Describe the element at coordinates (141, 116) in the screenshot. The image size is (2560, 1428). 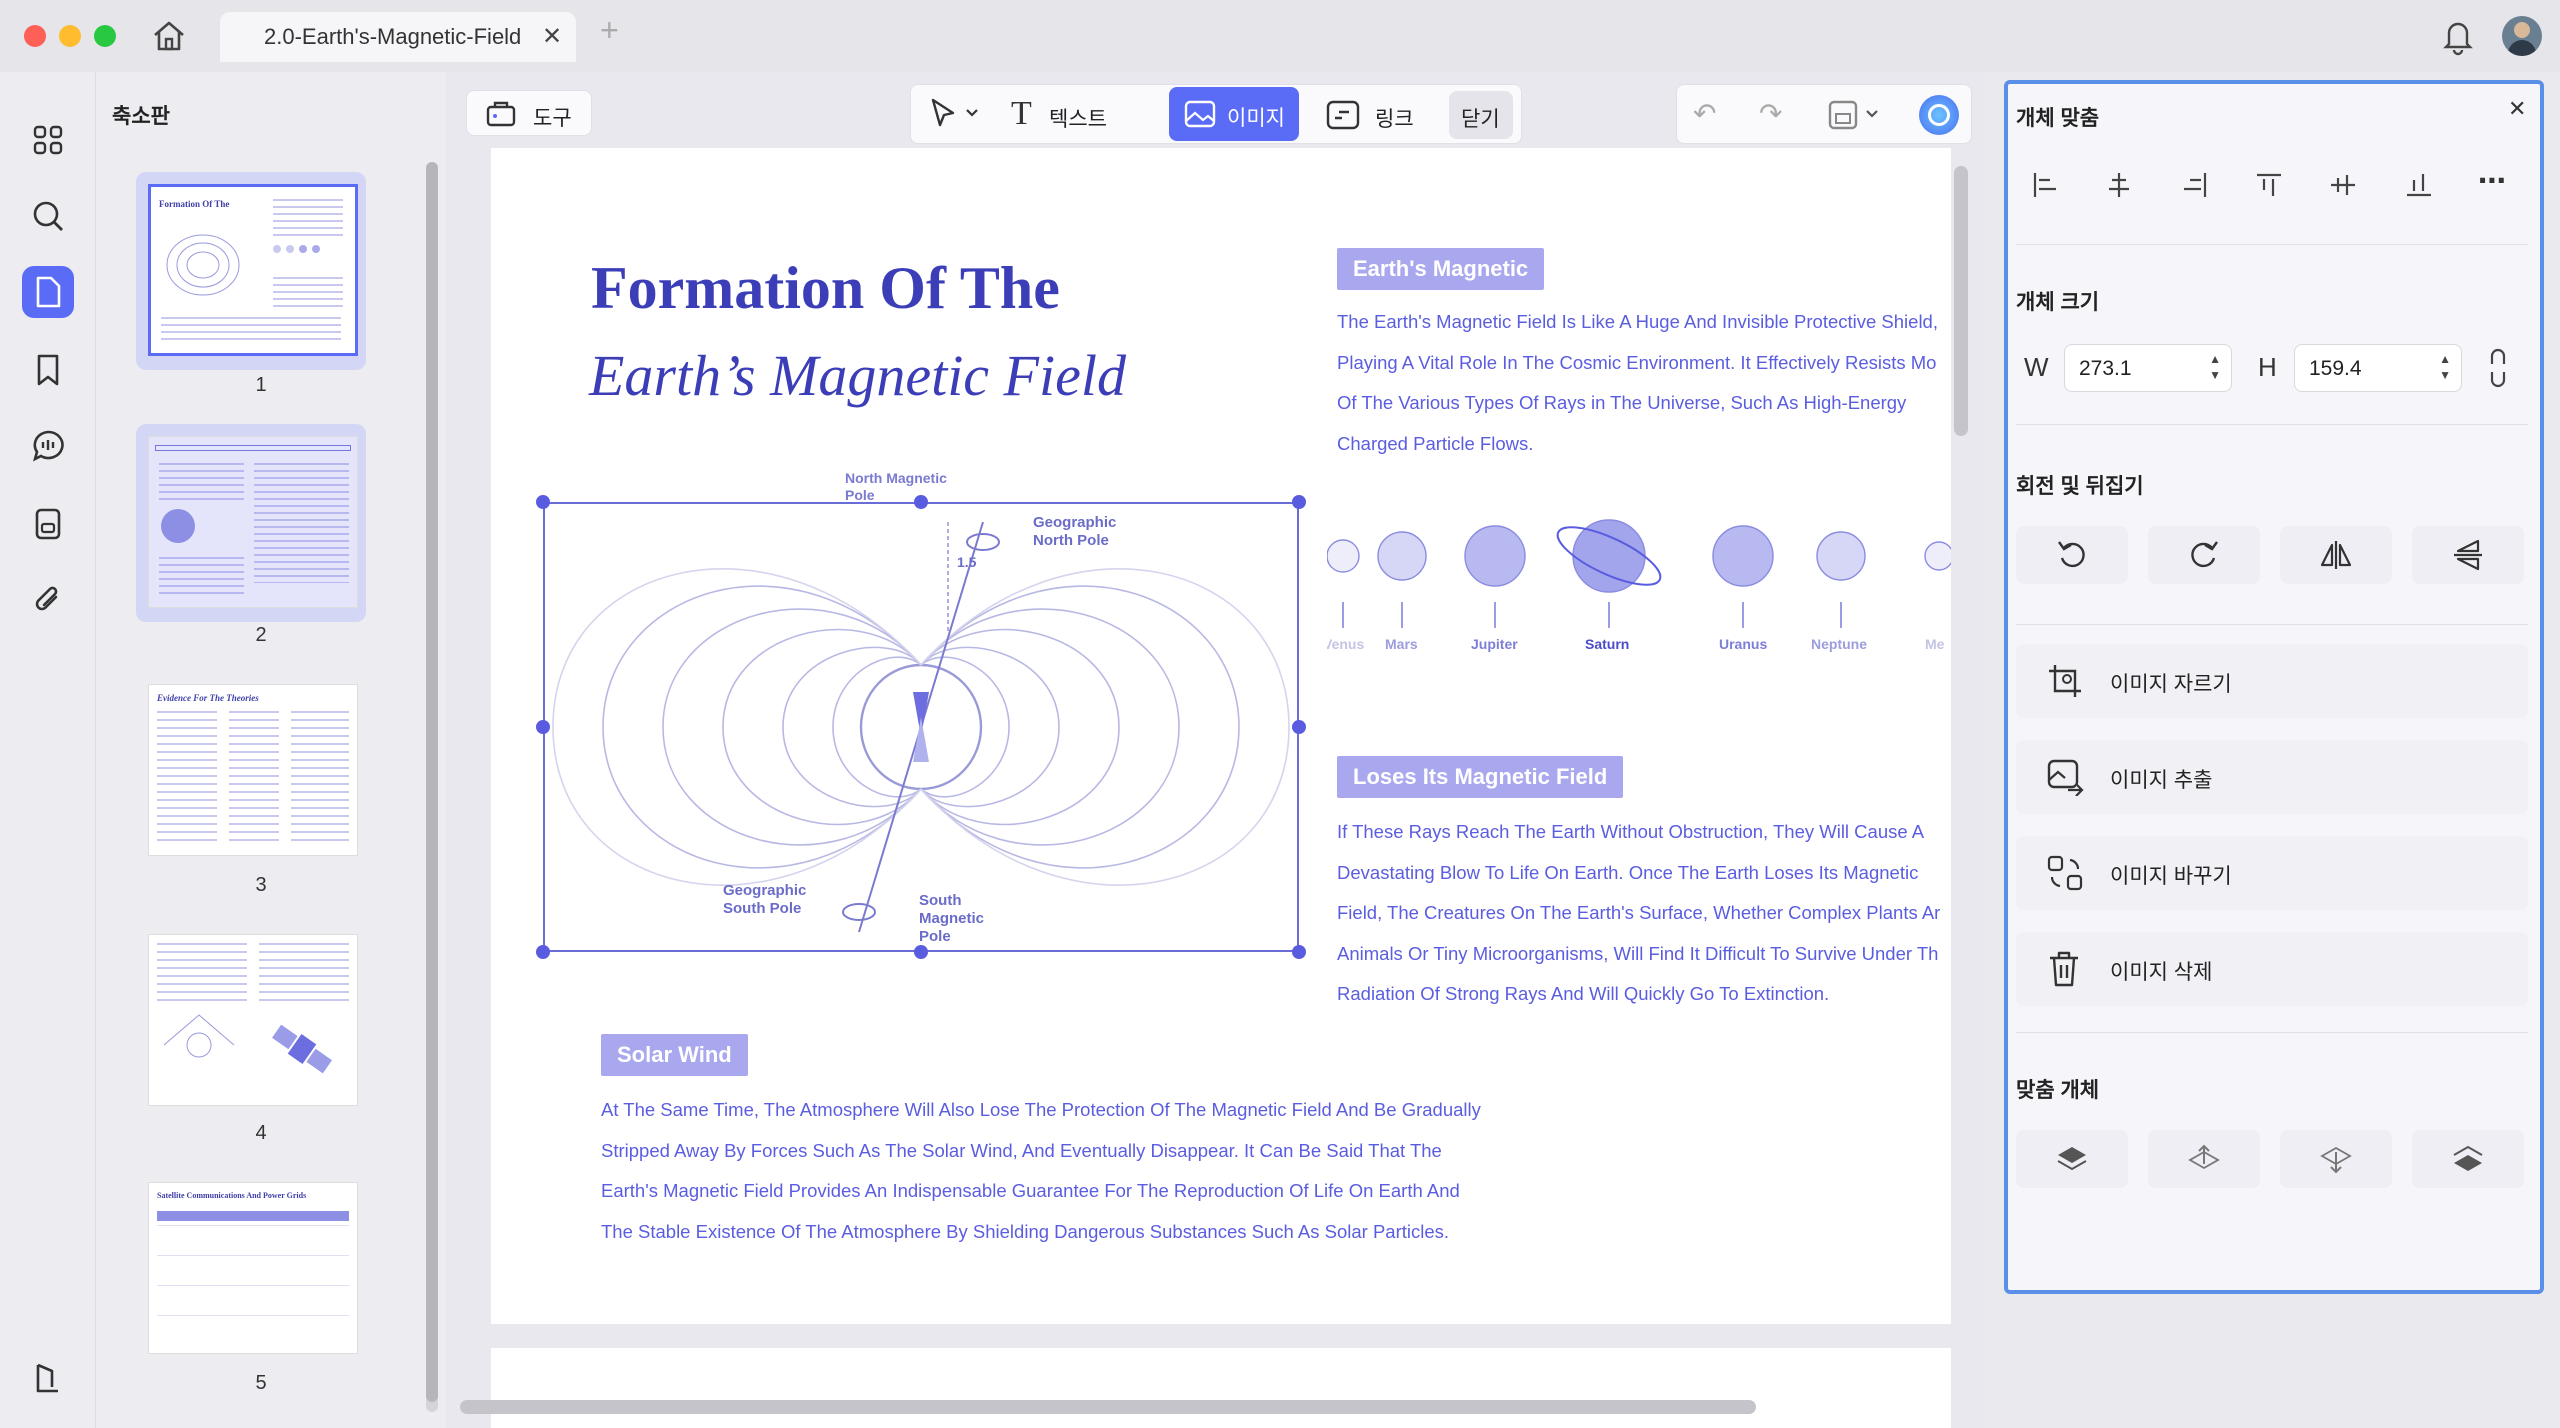
I see `thumbnails-title: 축소판` at that location.